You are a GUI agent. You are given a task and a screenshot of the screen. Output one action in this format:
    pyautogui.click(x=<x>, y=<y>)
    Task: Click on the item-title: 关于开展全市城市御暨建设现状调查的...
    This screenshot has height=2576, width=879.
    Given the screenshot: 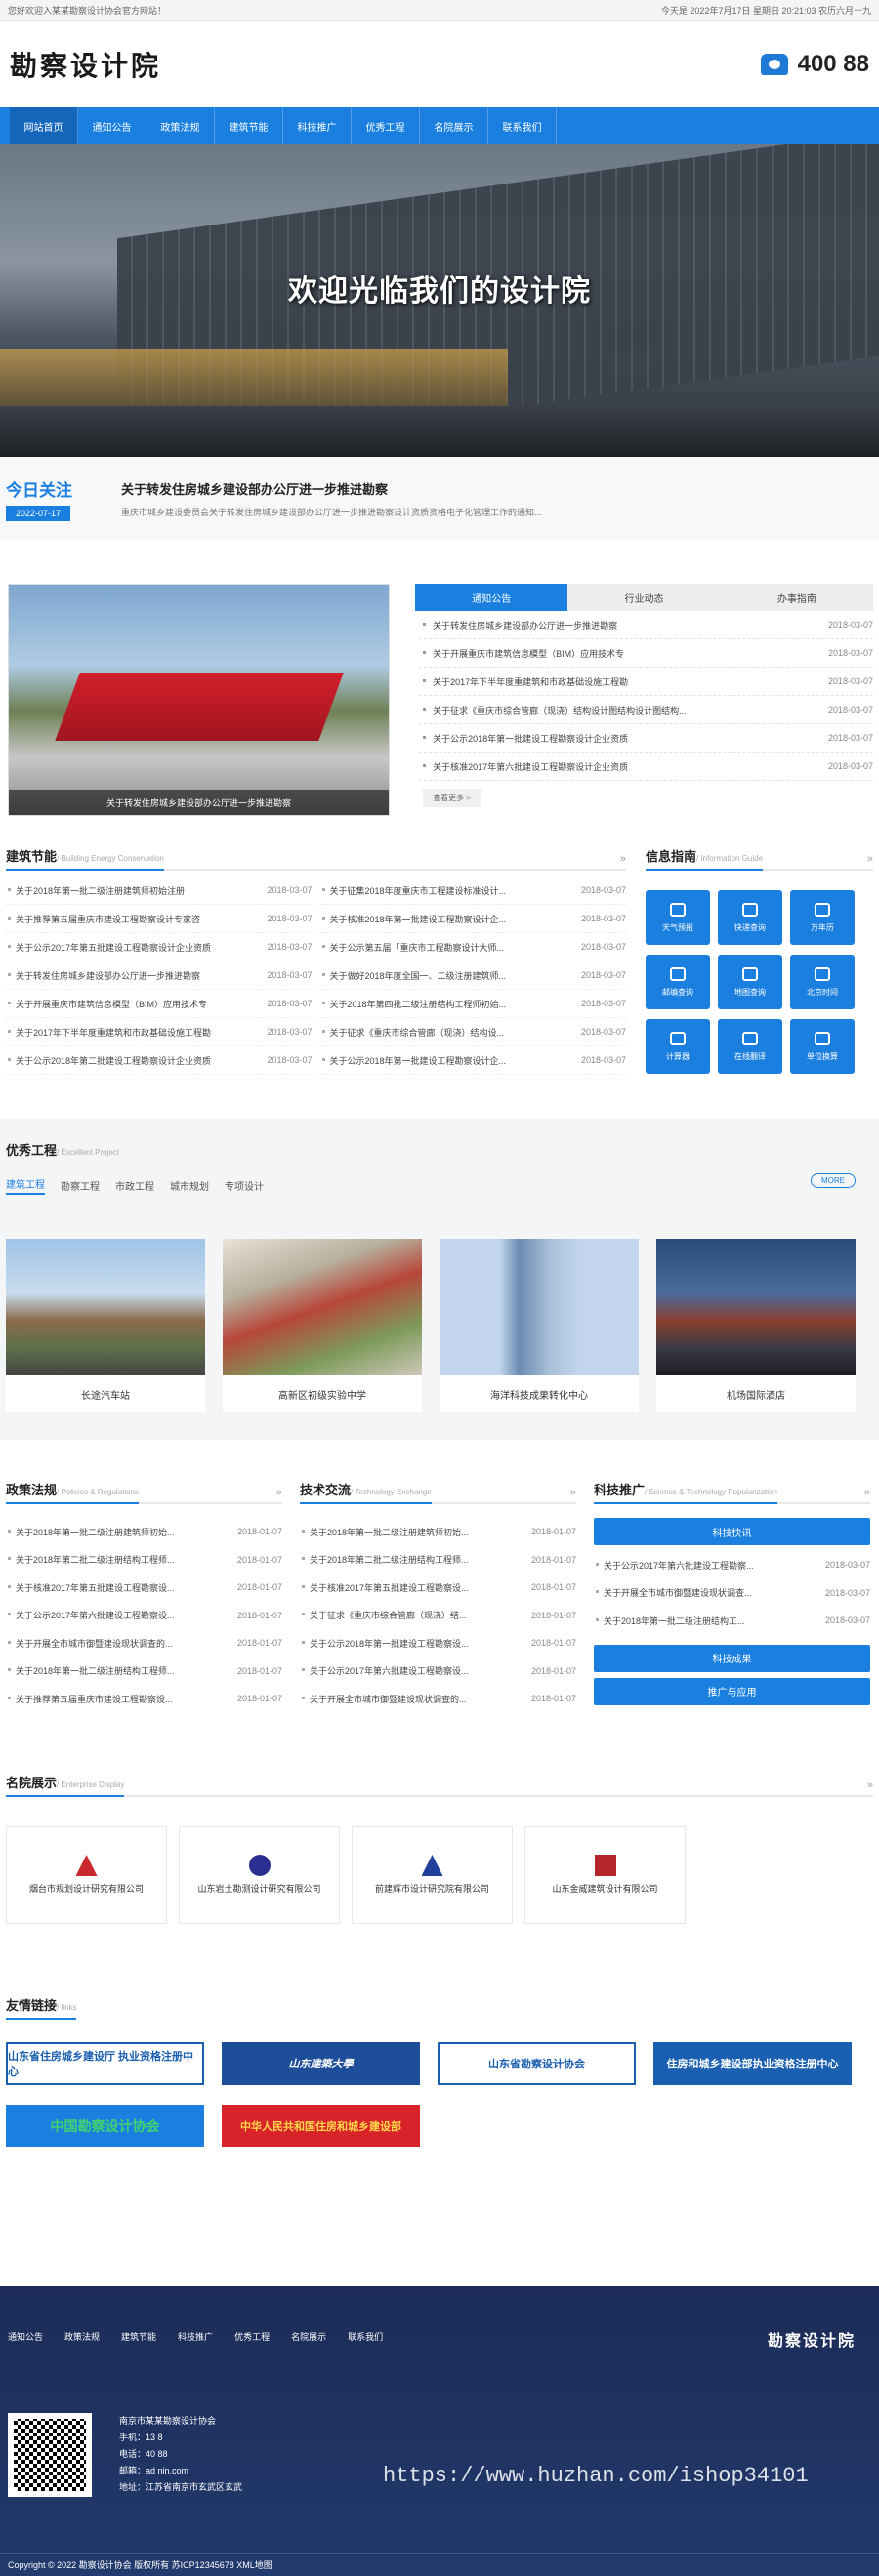 What is the action you would take?
    pyautogui.click(x=383, y=1699)
    